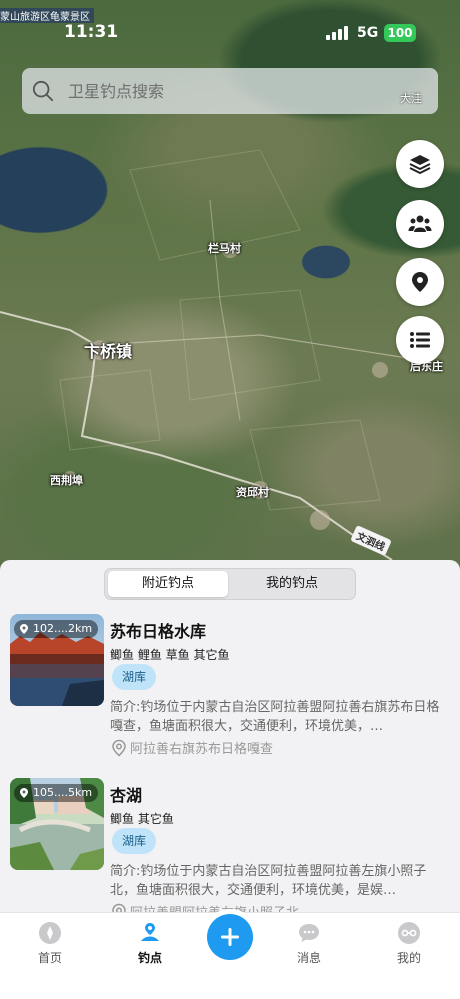  What do you see at coordinates (150, 932) in the screenshot?
I see `fishing-spot-icon` at bounding box center [150, 932].